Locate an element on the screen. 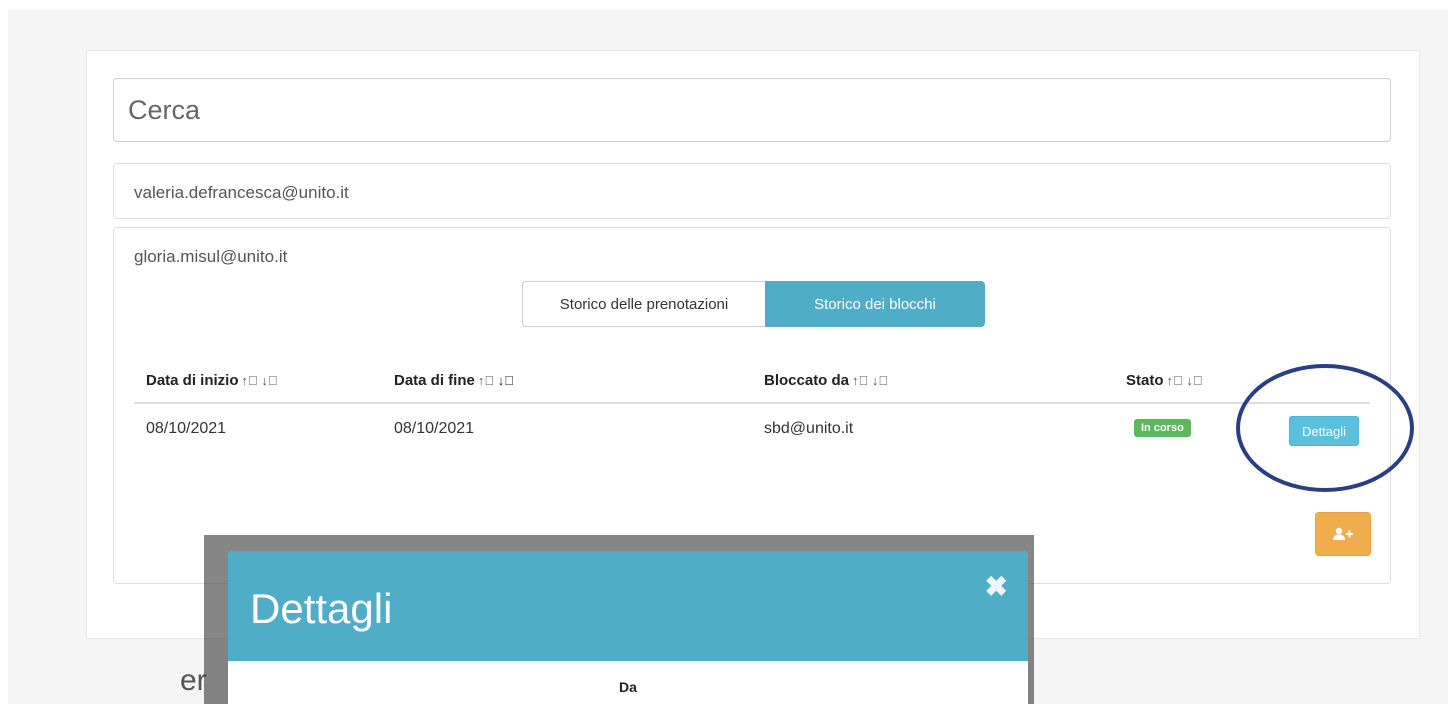 The height and width of the screenshot is (704, 1448). cell-start-date: 08/10/2021 is located at coordinates (186, 428).